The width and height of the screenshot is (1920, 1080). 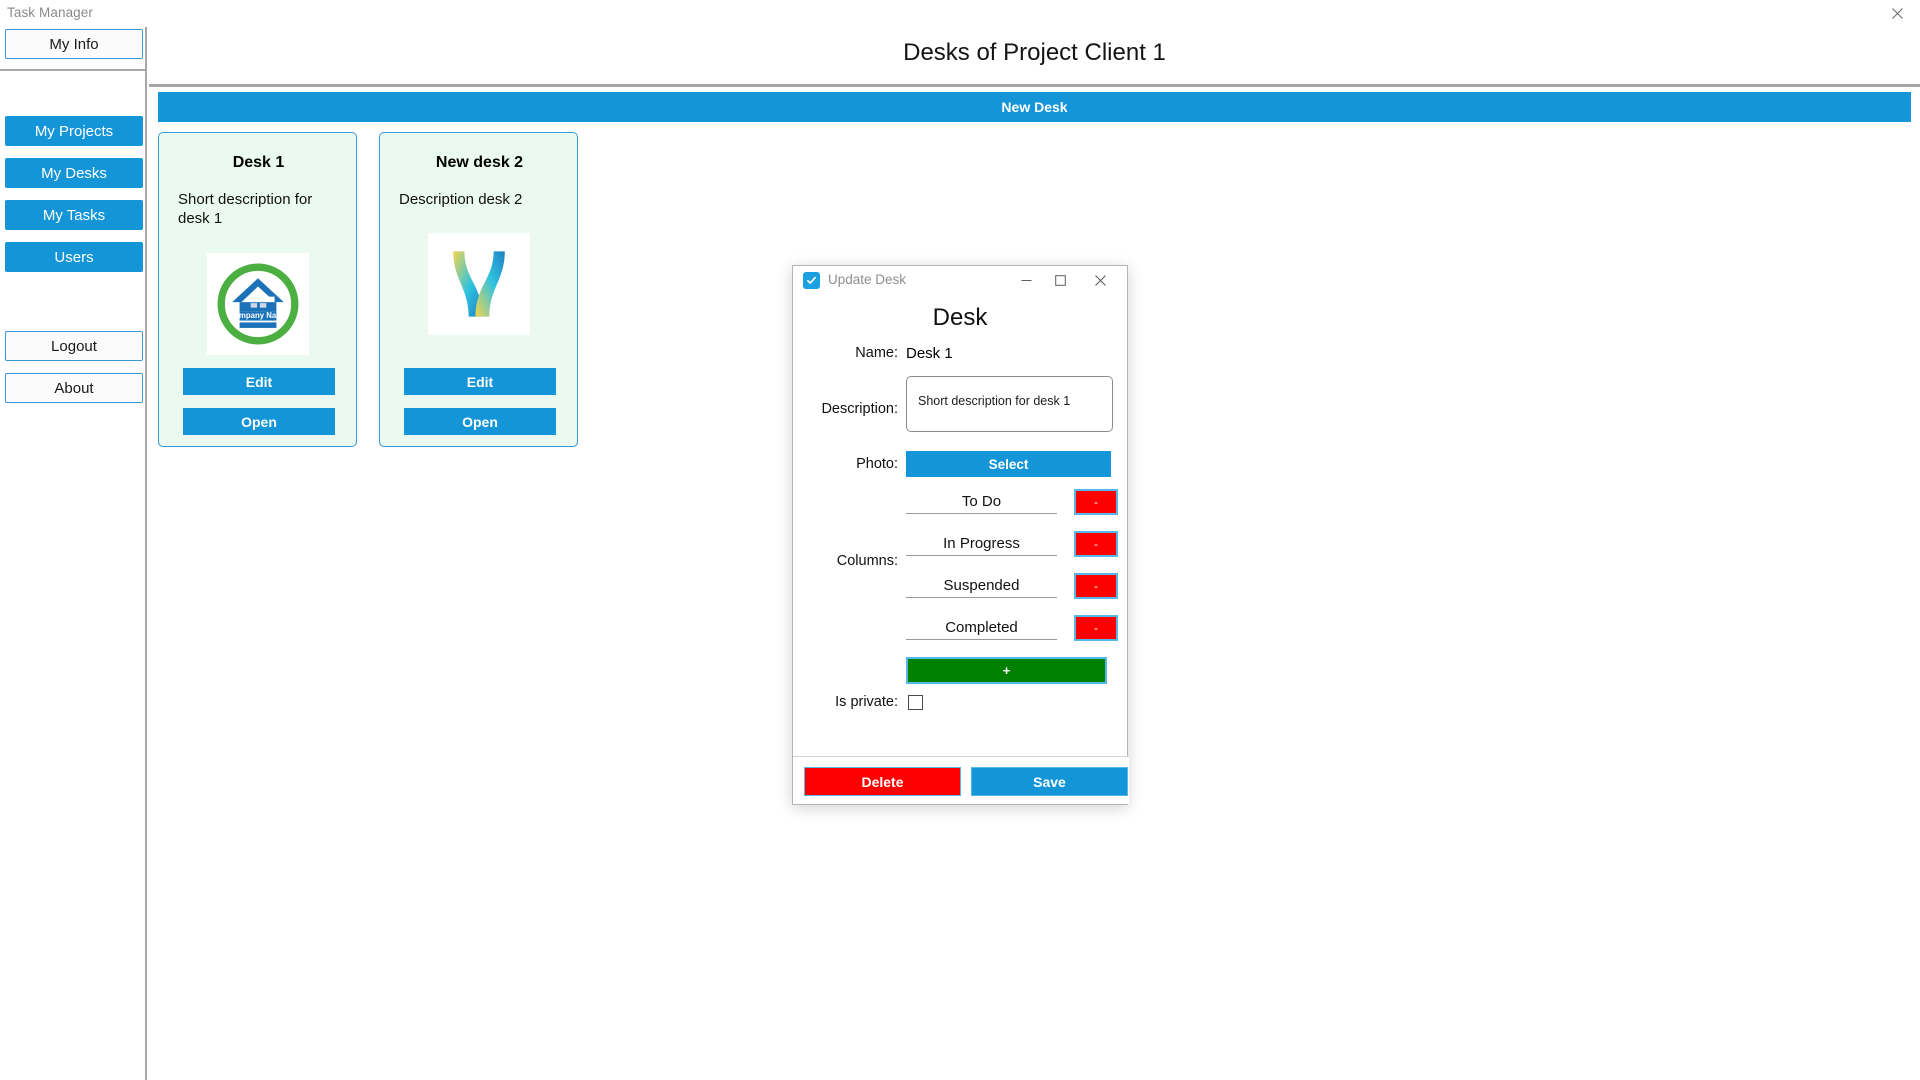 What do you see at coordinates (960, 13) in the screenshot?
I see `window-titlebar: Task Manager` at bounding box center [960, 13].